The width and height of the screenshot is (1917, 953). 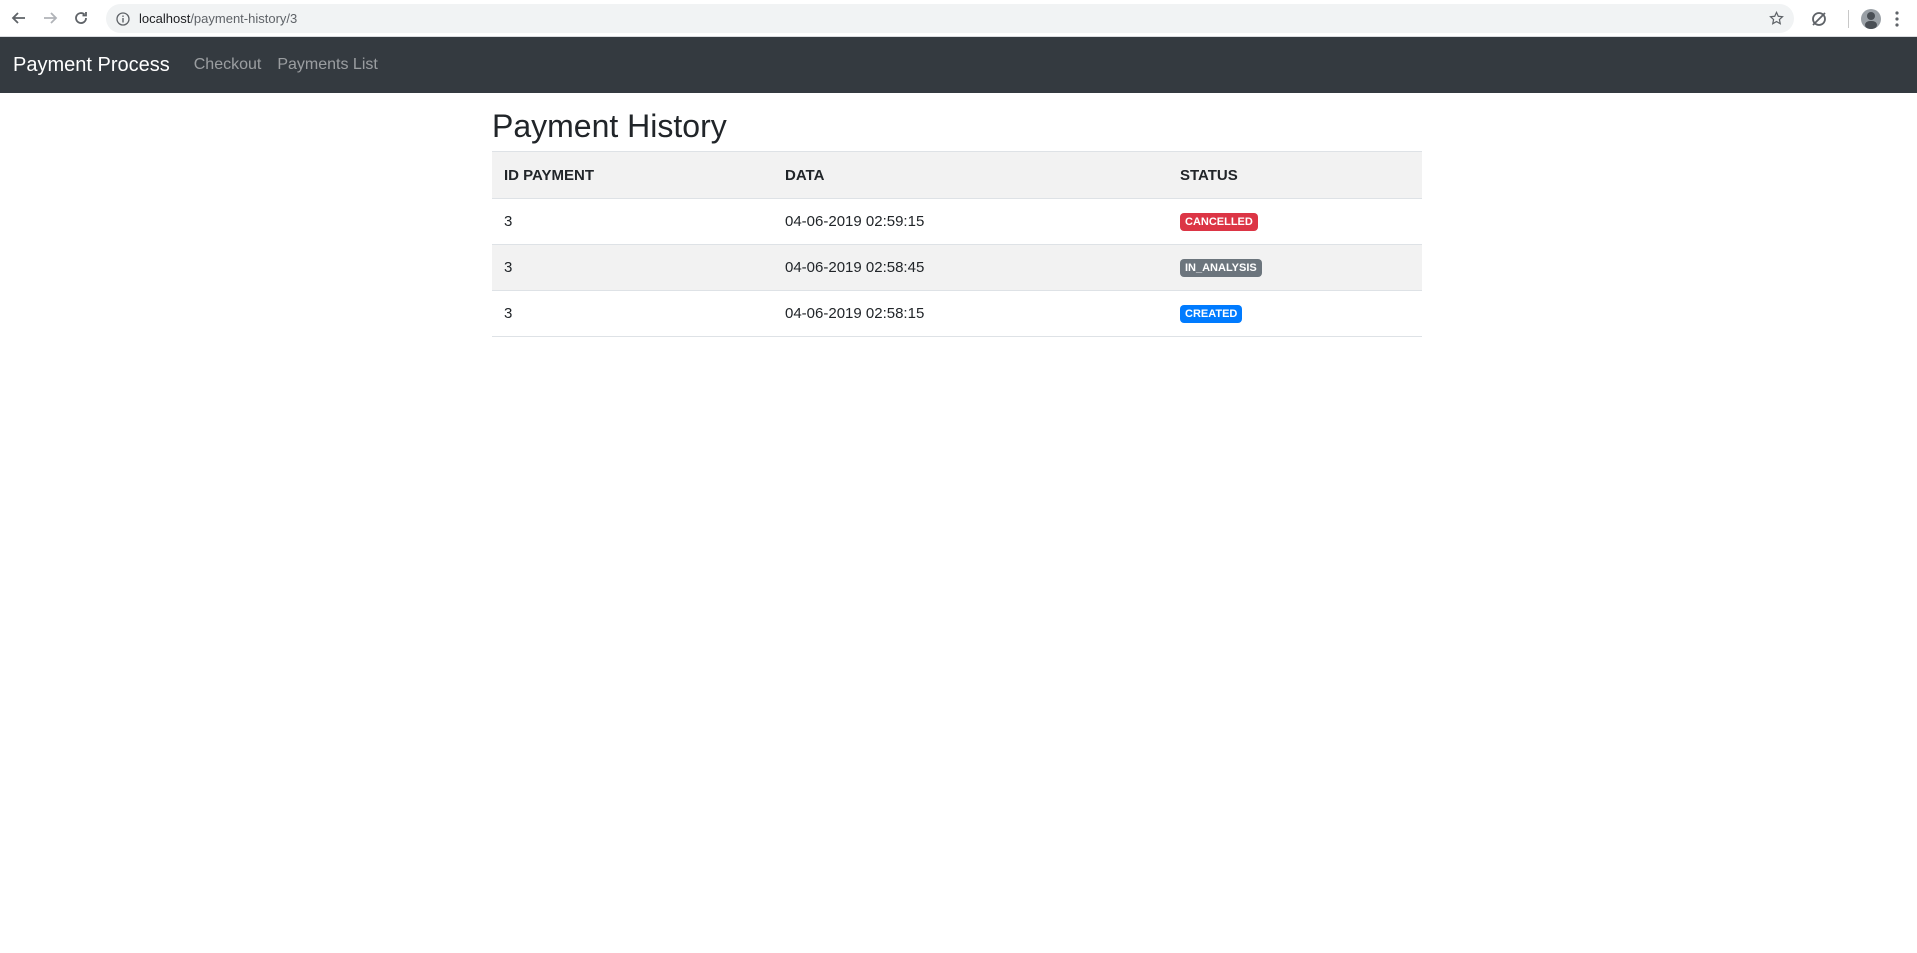 What do you see at coordinates (1211, 314) in the screenshot?
I see `status-badge: CREATED` at bounding box center [1211, 314].